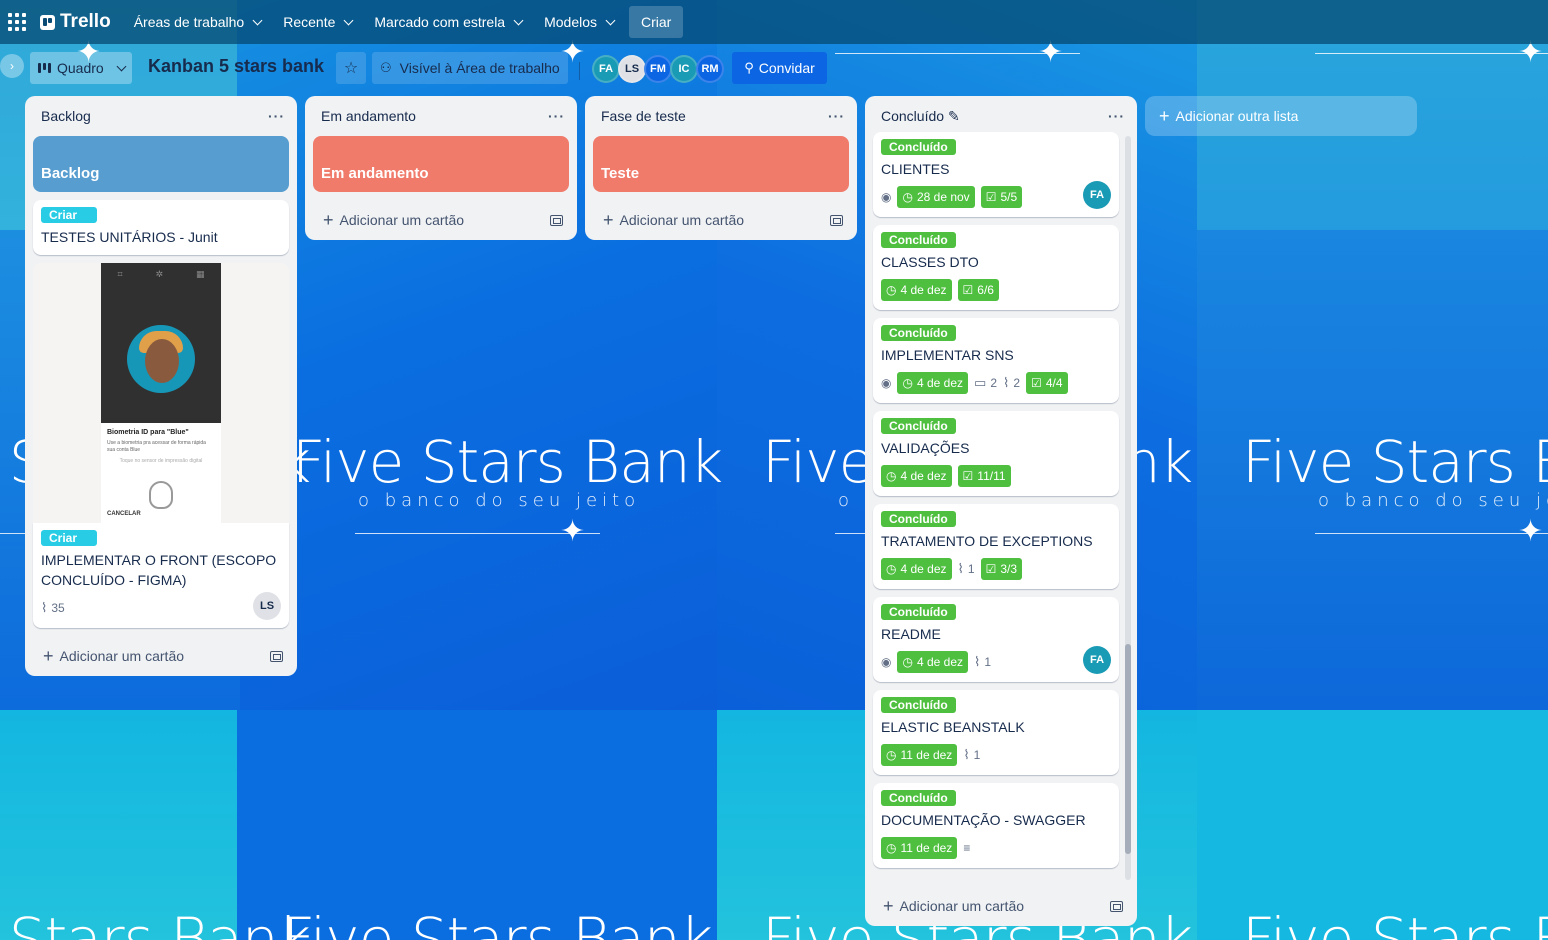 Image resolution: width=1548 pixels, height=940 pixels. I want to click on due-date: 11 de dez, so click(926, 848).